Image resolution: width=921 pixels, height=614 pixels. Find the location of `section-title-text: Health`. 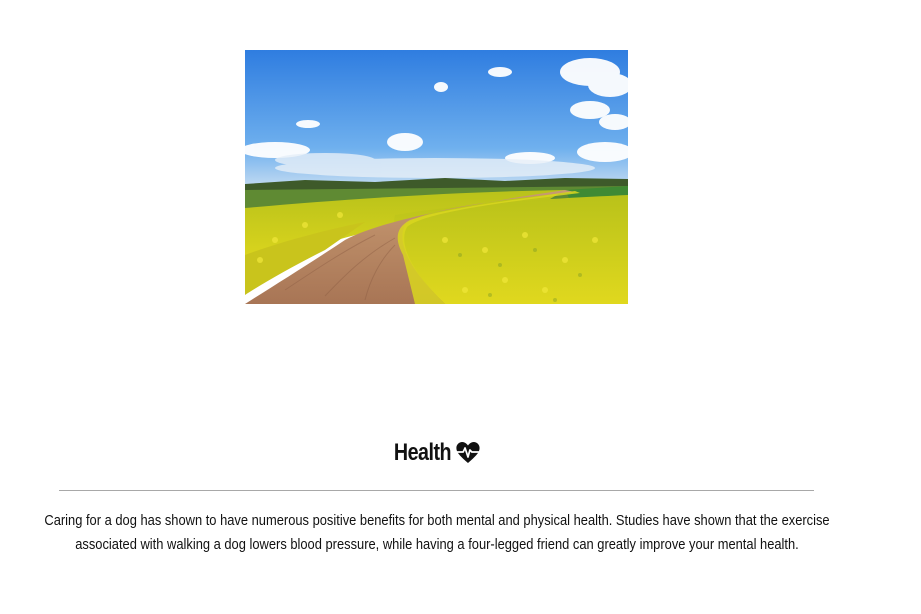

section-title-text: Health is located at coordinates (422, 452).